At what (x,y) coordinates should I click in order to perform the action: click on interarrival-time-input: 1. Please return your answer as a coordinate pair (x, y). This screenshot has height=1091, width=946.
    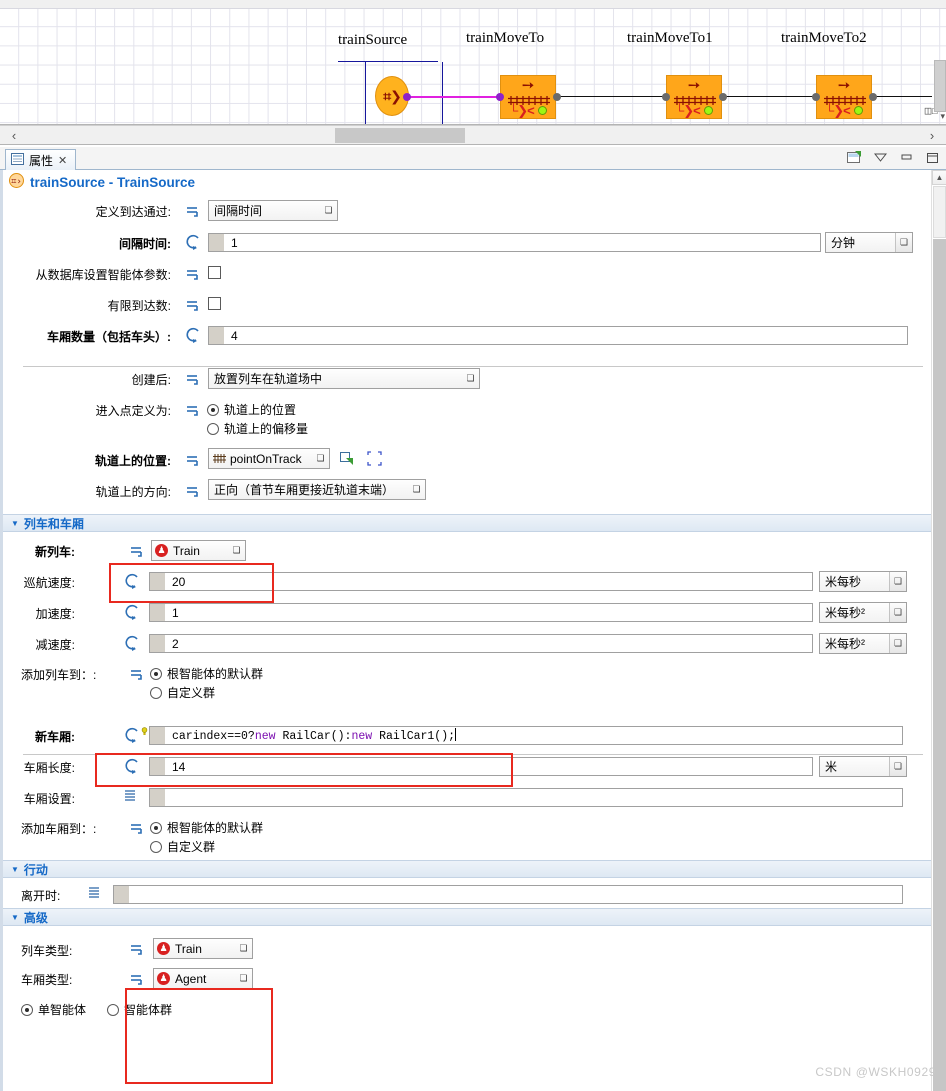
    Looking at the image, I should click on (514, 242).